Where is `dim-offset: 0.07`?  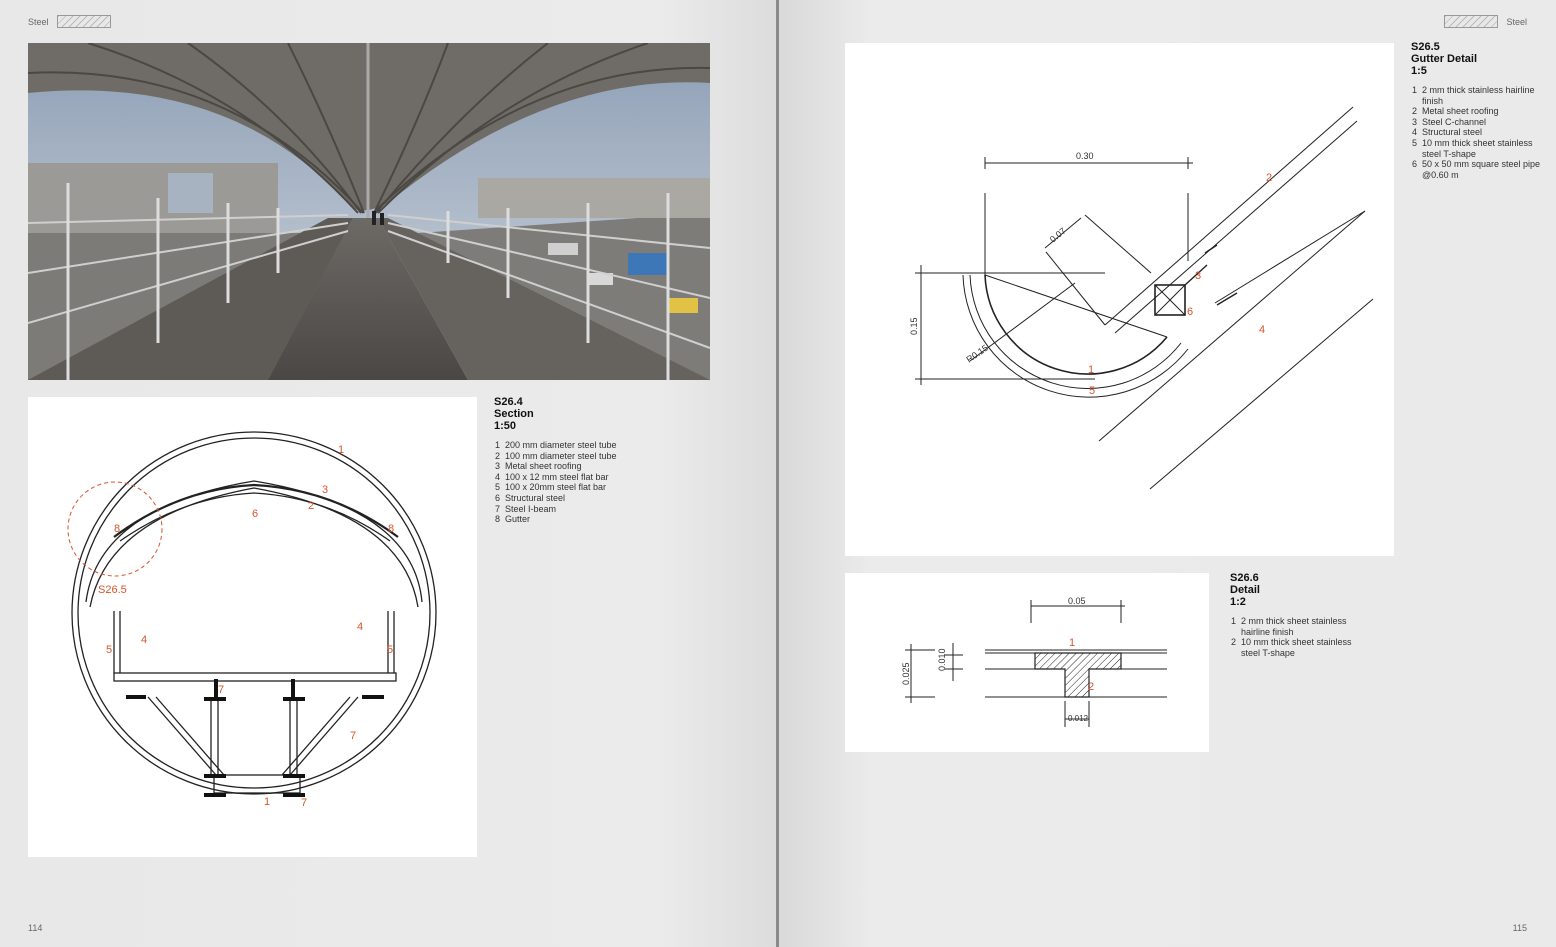
dim-offset: 0.07 is located at coordinates (1058, 235).